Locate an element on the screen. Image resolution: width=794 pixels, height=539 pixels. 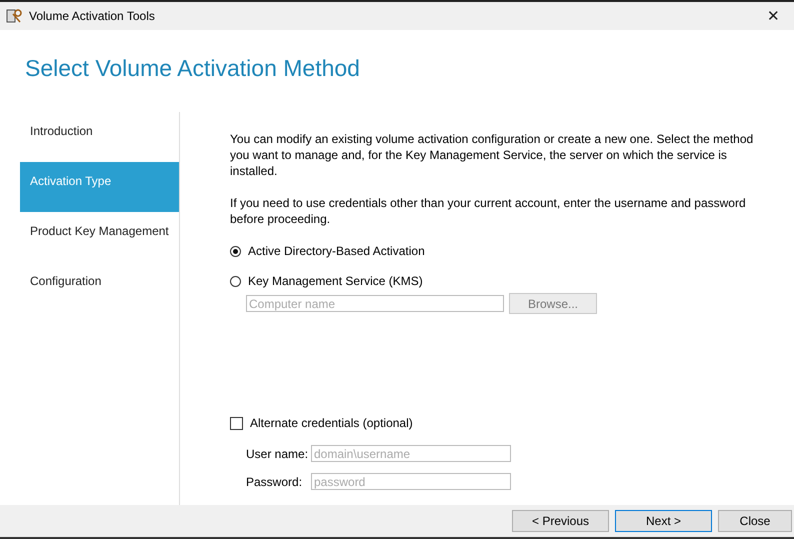
page-heading: Select Volume Activation Method is located at coordinates (192, 68).